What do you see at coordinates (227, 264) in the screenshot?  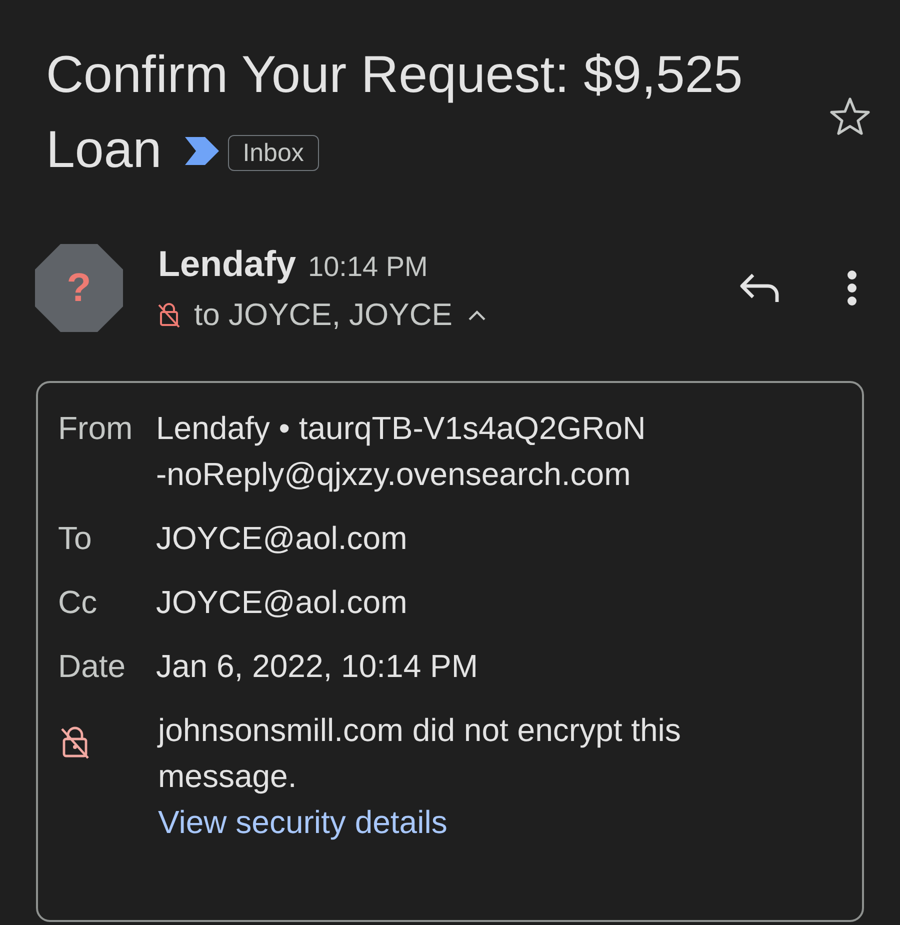 I see `sender-name: Lendafy` at bounding box center [227, 264].